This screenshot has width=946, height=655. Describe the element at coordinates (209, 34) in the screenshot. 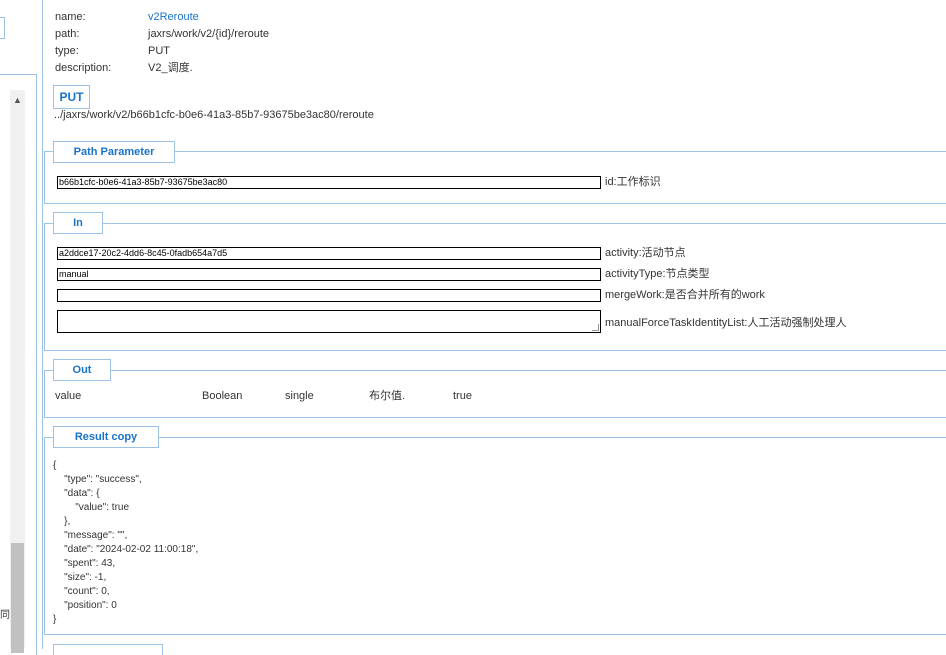

I see `path-value: jaxrs/work/v2/{id}/reroute` at that location.